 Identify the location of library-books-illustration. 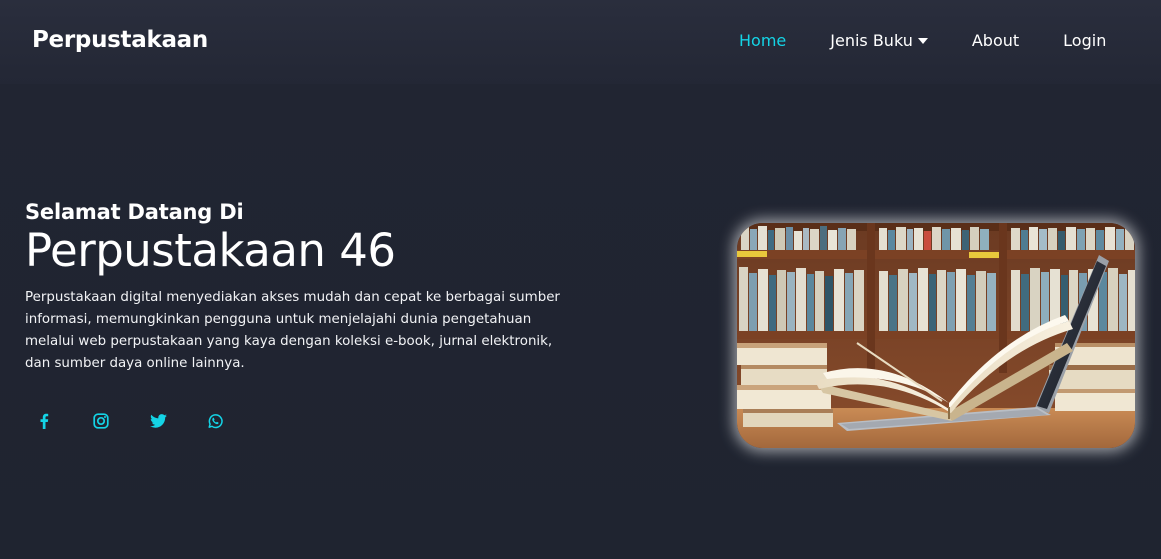
(936, 335).